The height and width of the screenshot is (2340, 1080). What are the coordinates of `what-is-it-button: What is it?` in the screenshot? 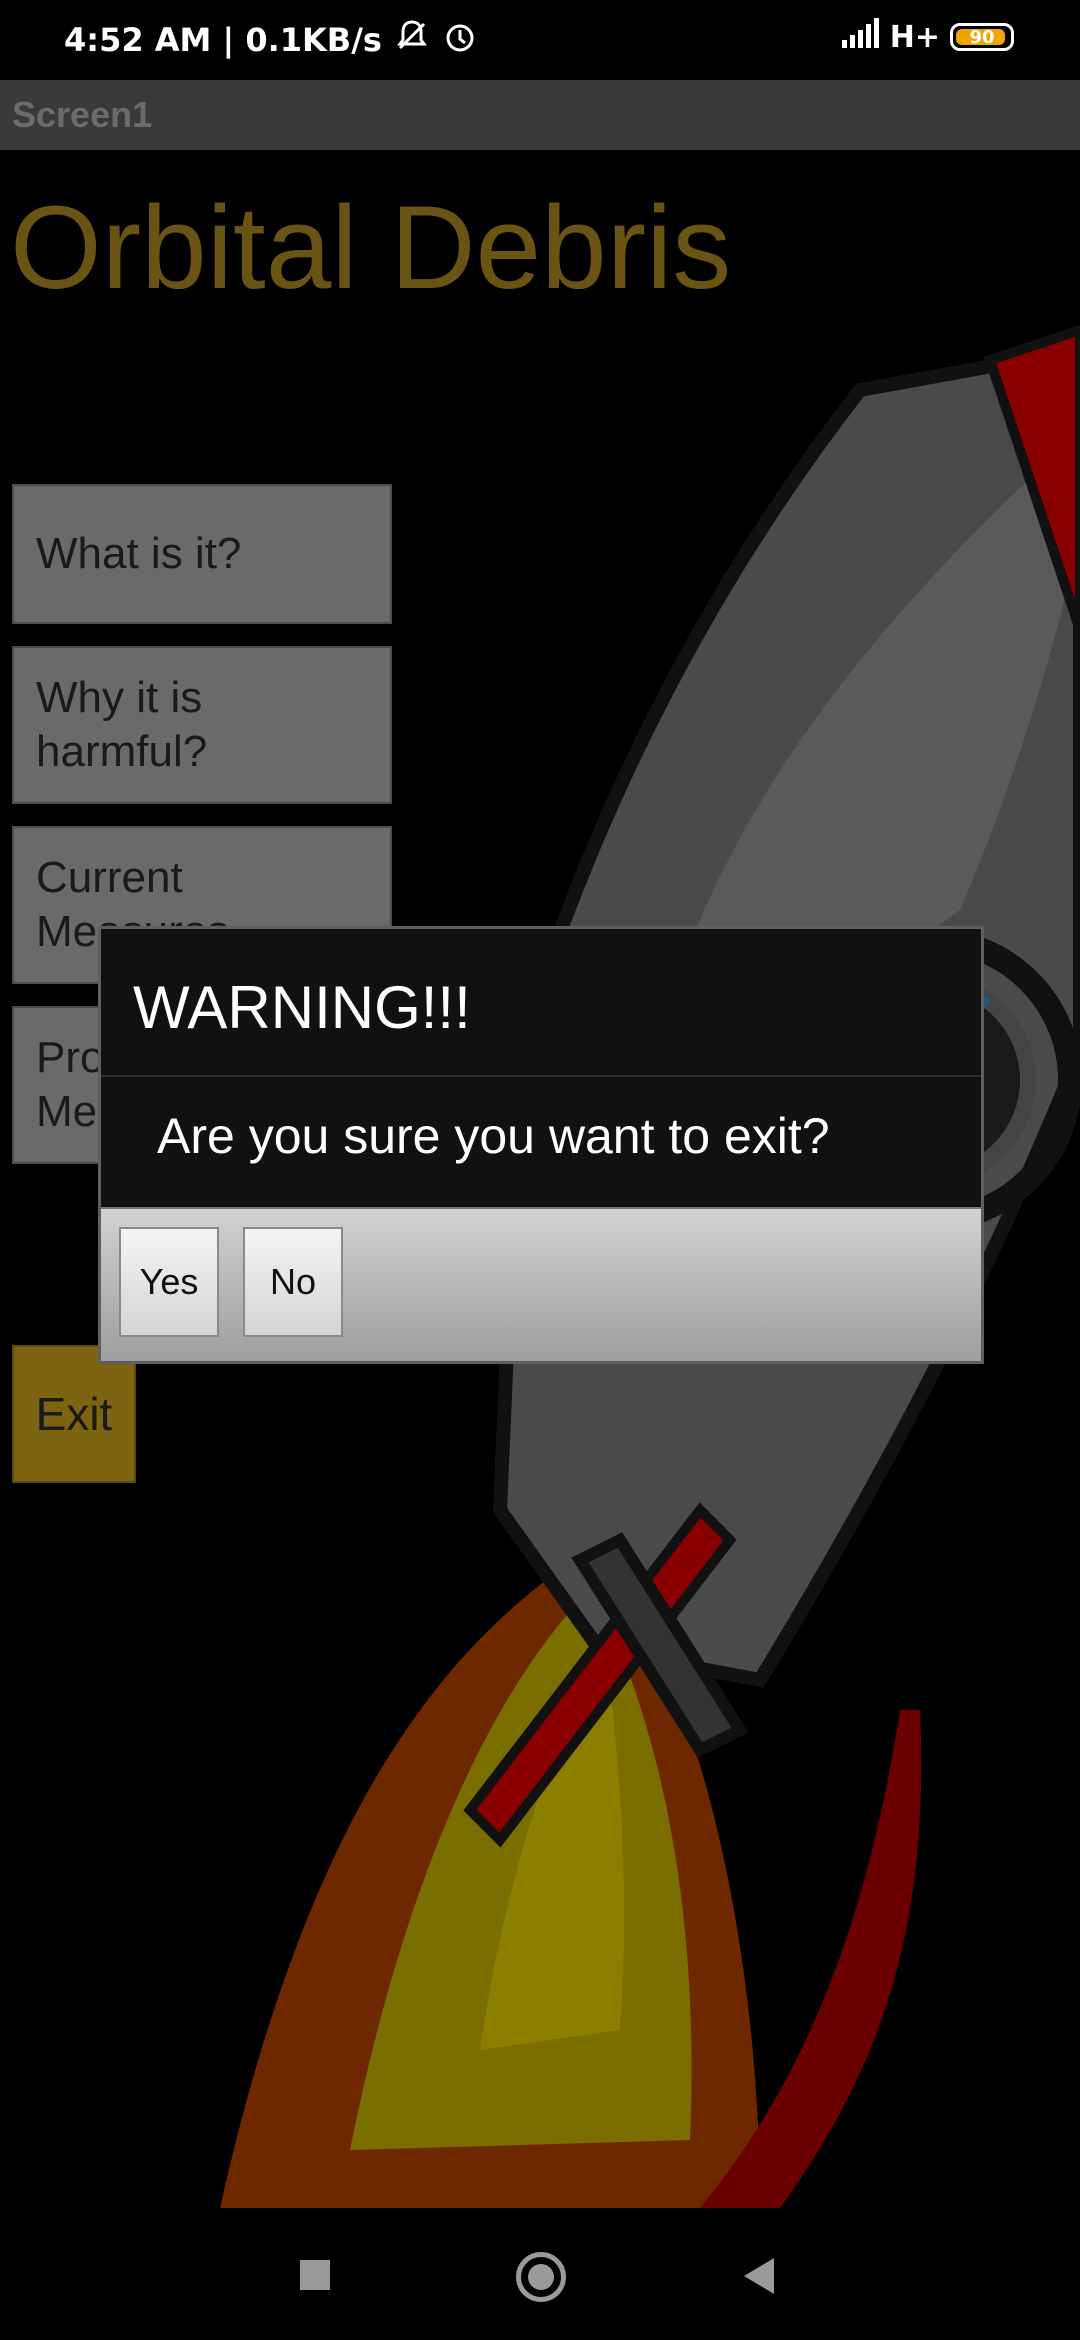 It's located at (202, 554).